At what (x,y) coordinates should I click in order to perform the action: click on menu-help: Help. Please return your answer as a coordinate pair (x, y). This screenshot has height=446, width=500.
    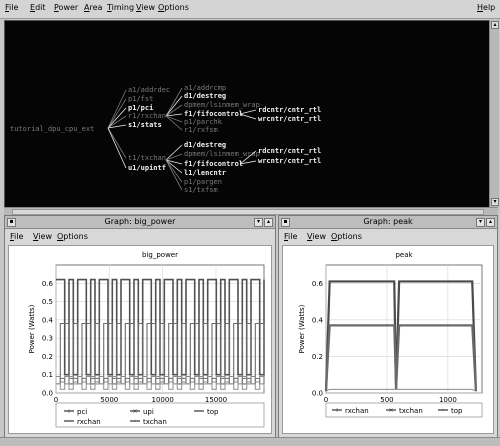
    Looking at the image, I should click on (486, 7).